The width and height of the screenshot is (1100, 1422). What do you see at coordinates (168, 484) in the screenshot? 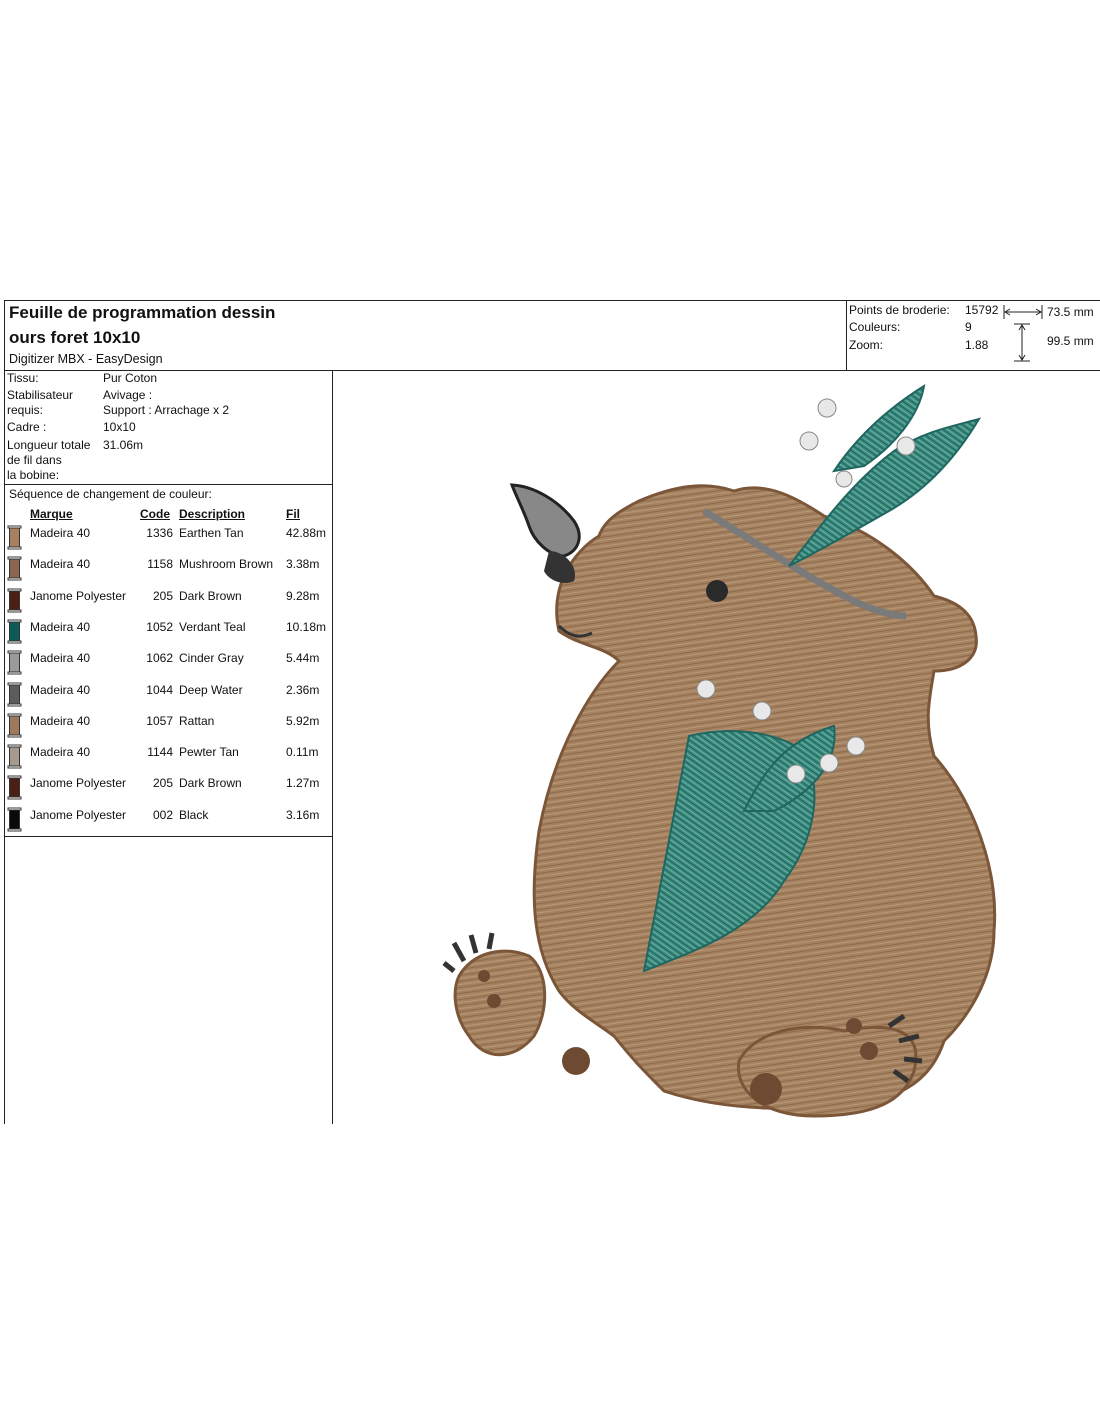
I see `info-divider` at bounding box center [168, 484].